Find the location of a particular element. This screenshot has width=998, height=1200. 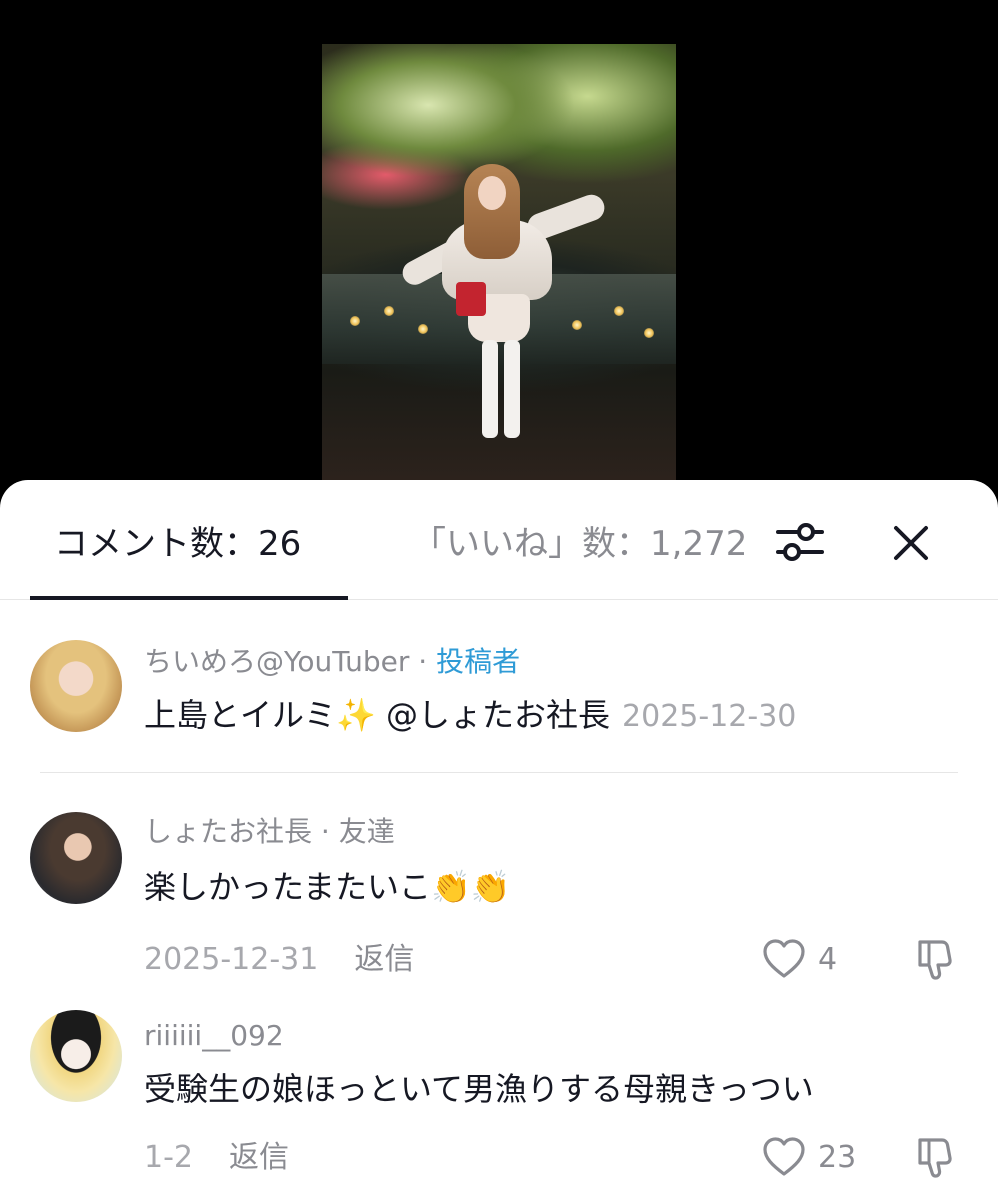

comment-meta: 1-2 返信 is located at coordinates (216, 1158).